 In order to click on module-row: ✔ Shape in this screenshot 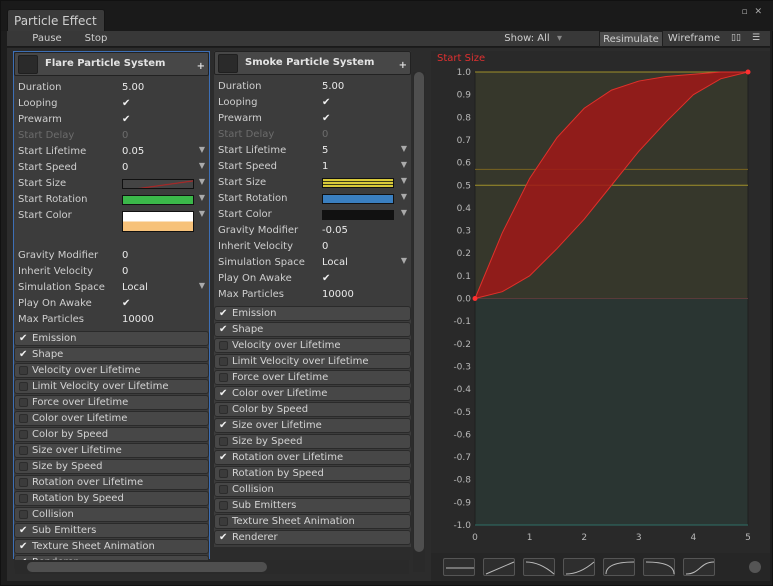, I will do `click(312, 329)`.